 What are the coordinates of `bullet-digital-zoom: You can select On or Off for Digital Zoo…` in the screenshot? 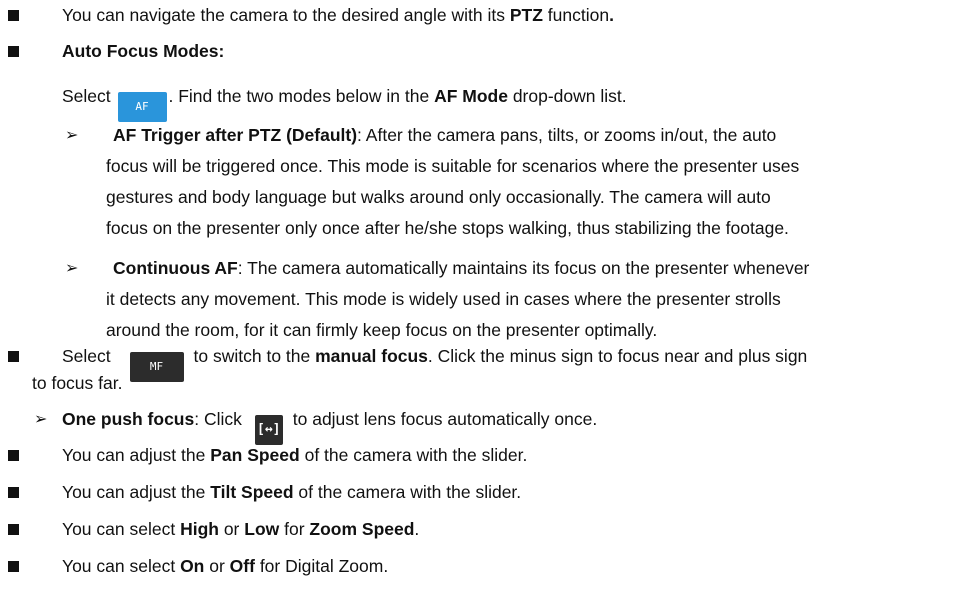 It's located at (225, 566).